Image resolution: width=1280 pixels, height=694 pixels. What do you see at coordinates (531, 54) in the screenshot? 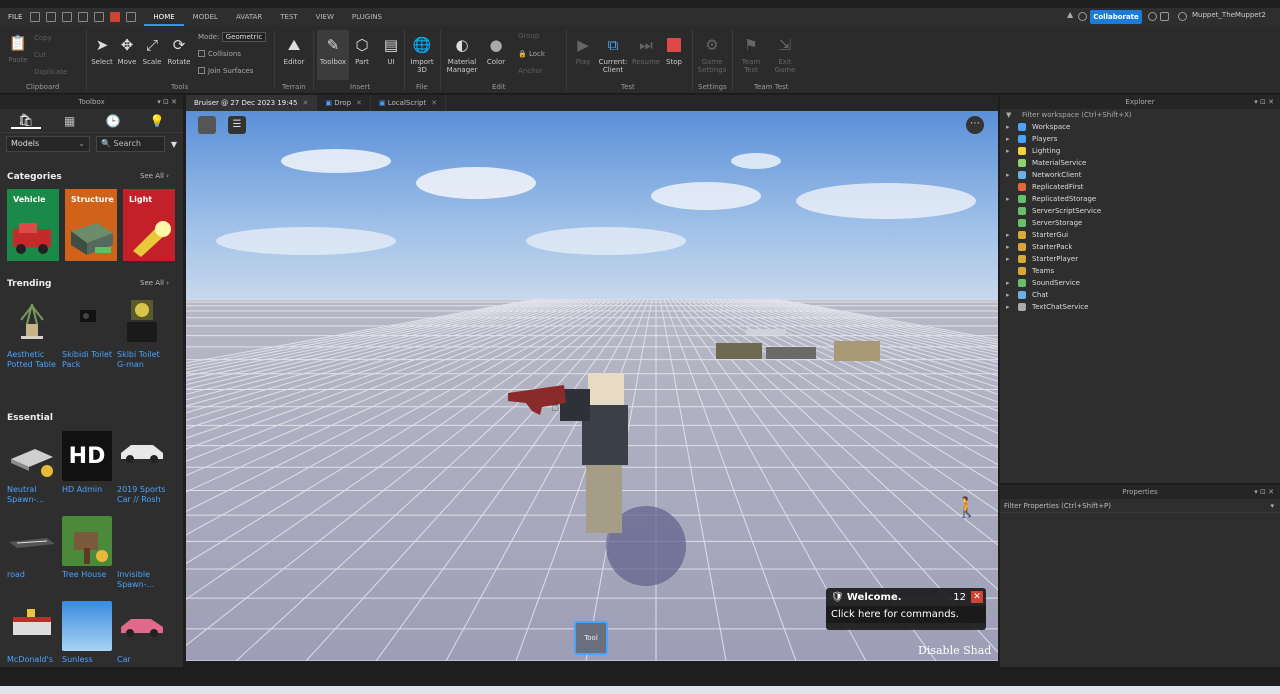
I see `lock-button: 🔒 Lock` at bounding box center [531, 54].